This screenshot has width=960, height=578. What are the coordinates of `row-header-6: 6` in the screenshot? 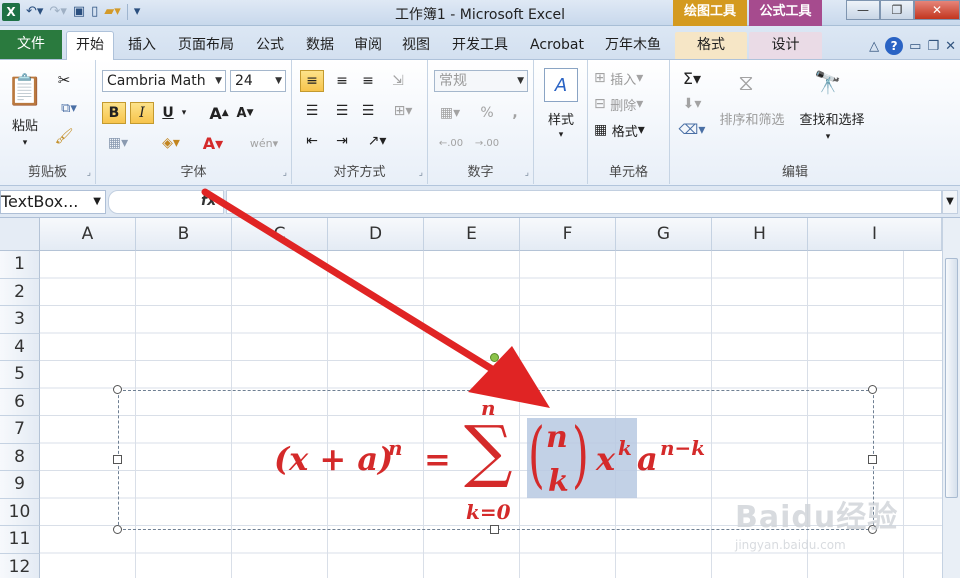 It's located at (20, 402).